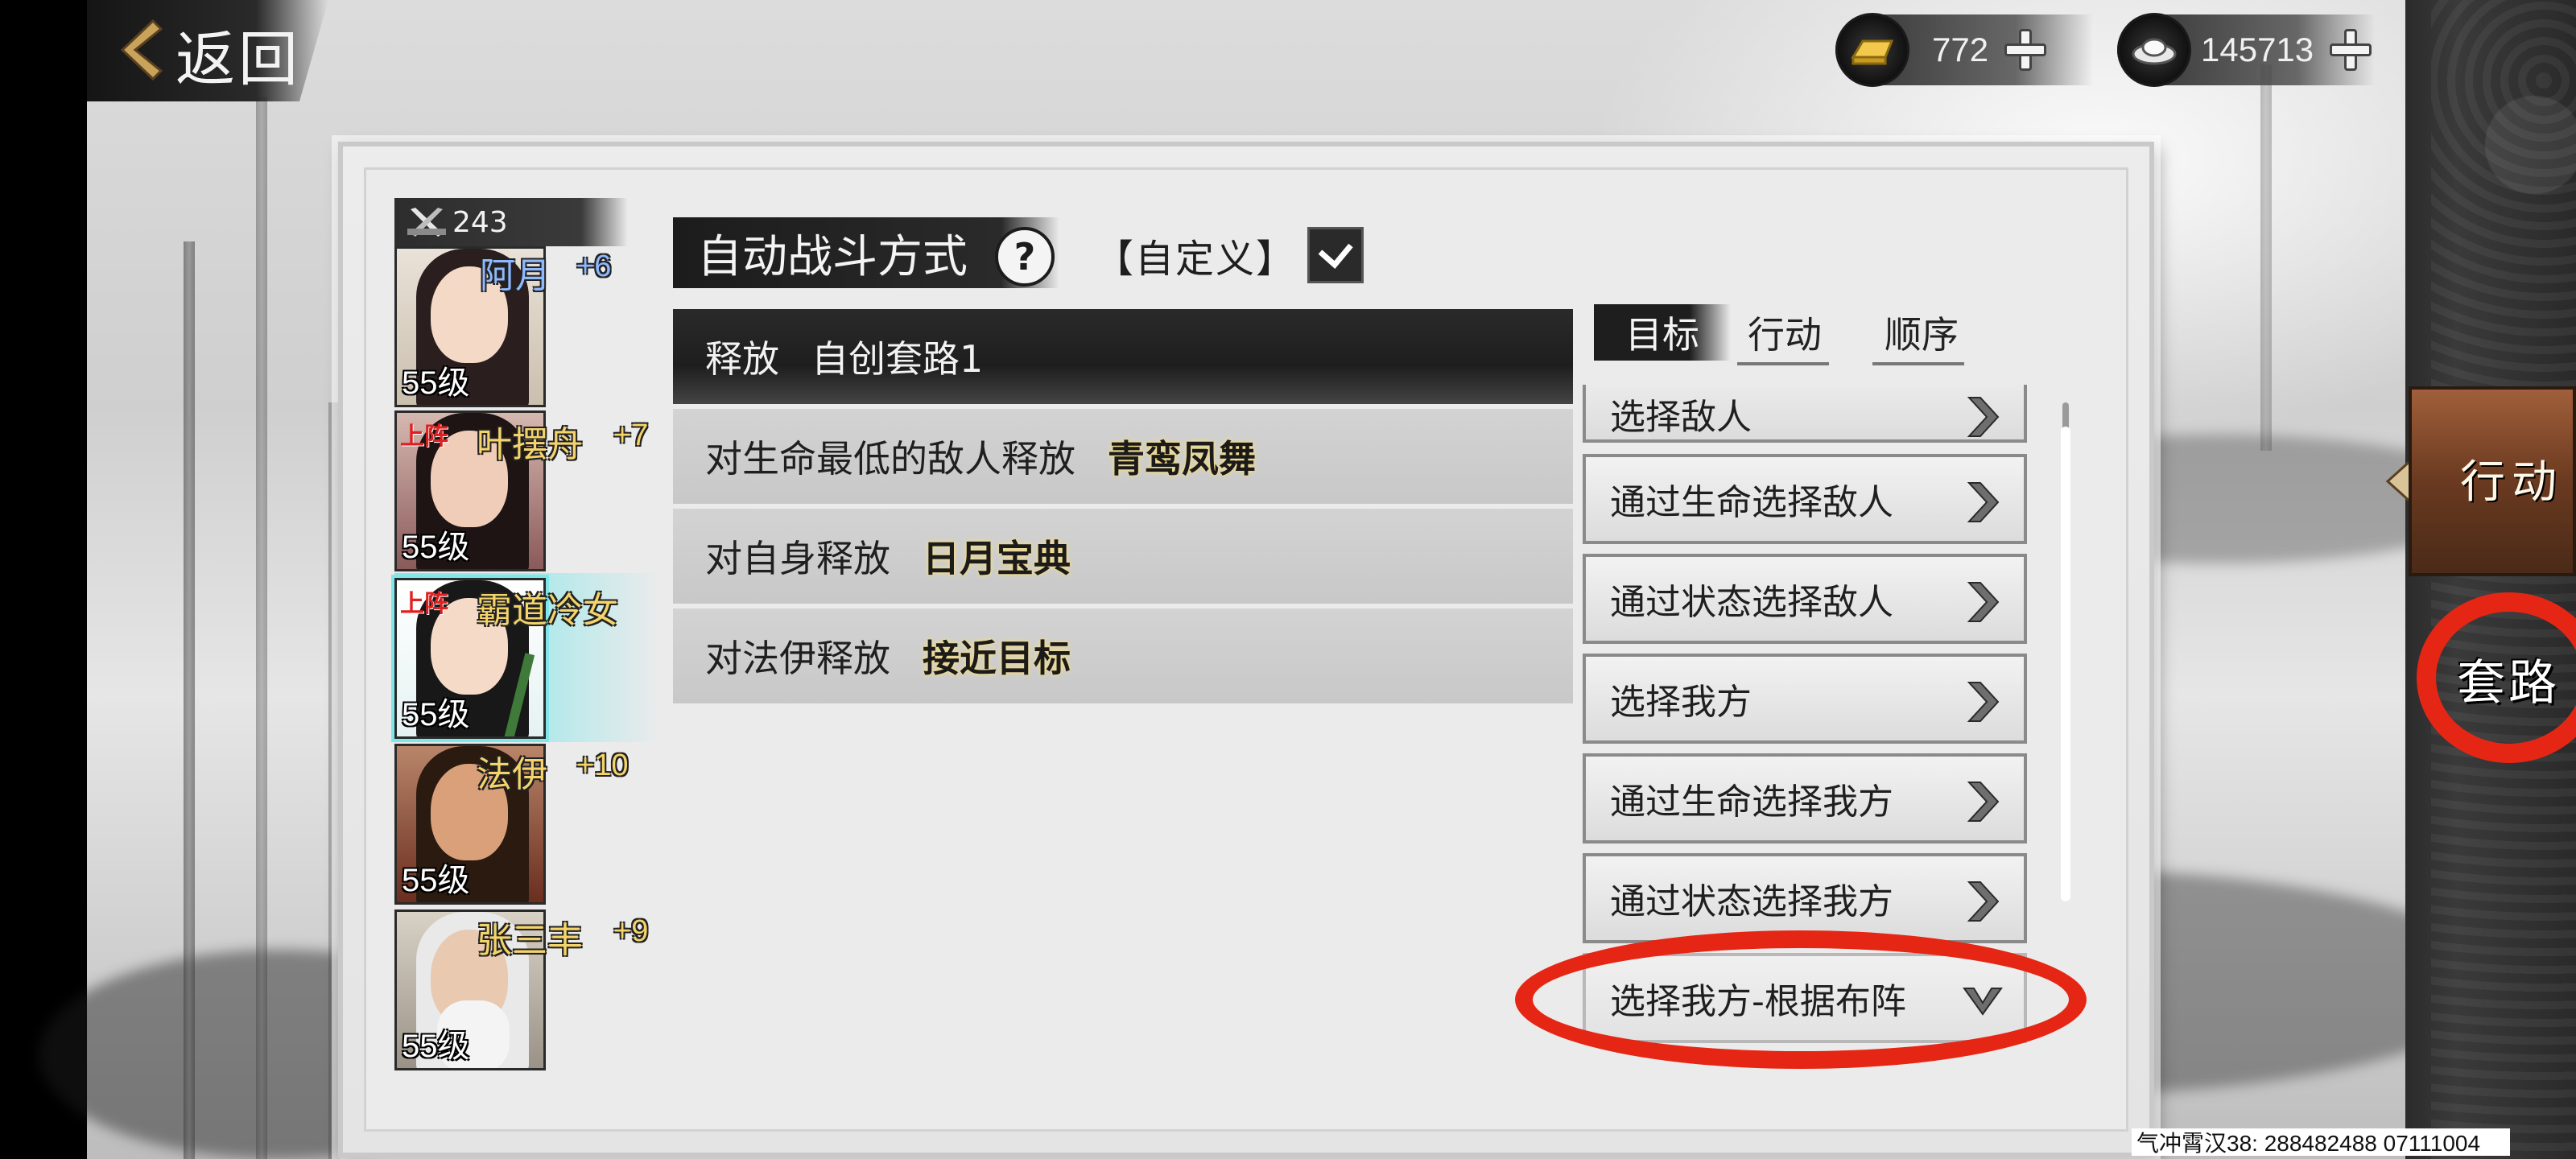  I want to click on silver-ingot-icon, so click(2154, 50).